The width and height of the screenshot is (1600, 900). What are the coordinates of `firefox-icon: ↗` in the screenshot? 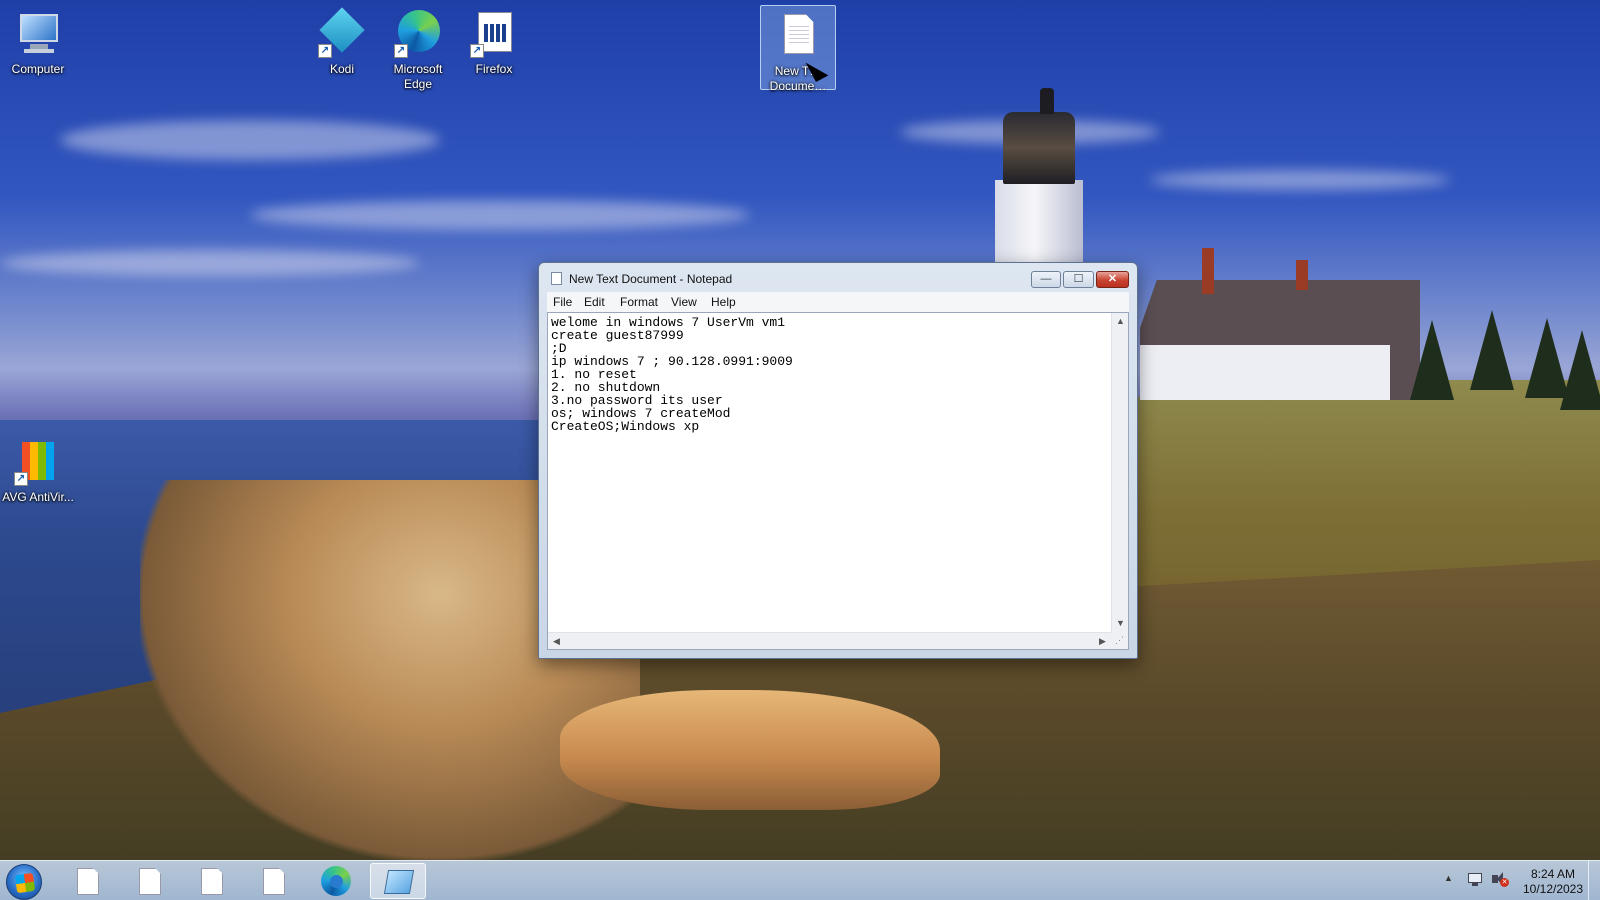 It's located at (494, 34).